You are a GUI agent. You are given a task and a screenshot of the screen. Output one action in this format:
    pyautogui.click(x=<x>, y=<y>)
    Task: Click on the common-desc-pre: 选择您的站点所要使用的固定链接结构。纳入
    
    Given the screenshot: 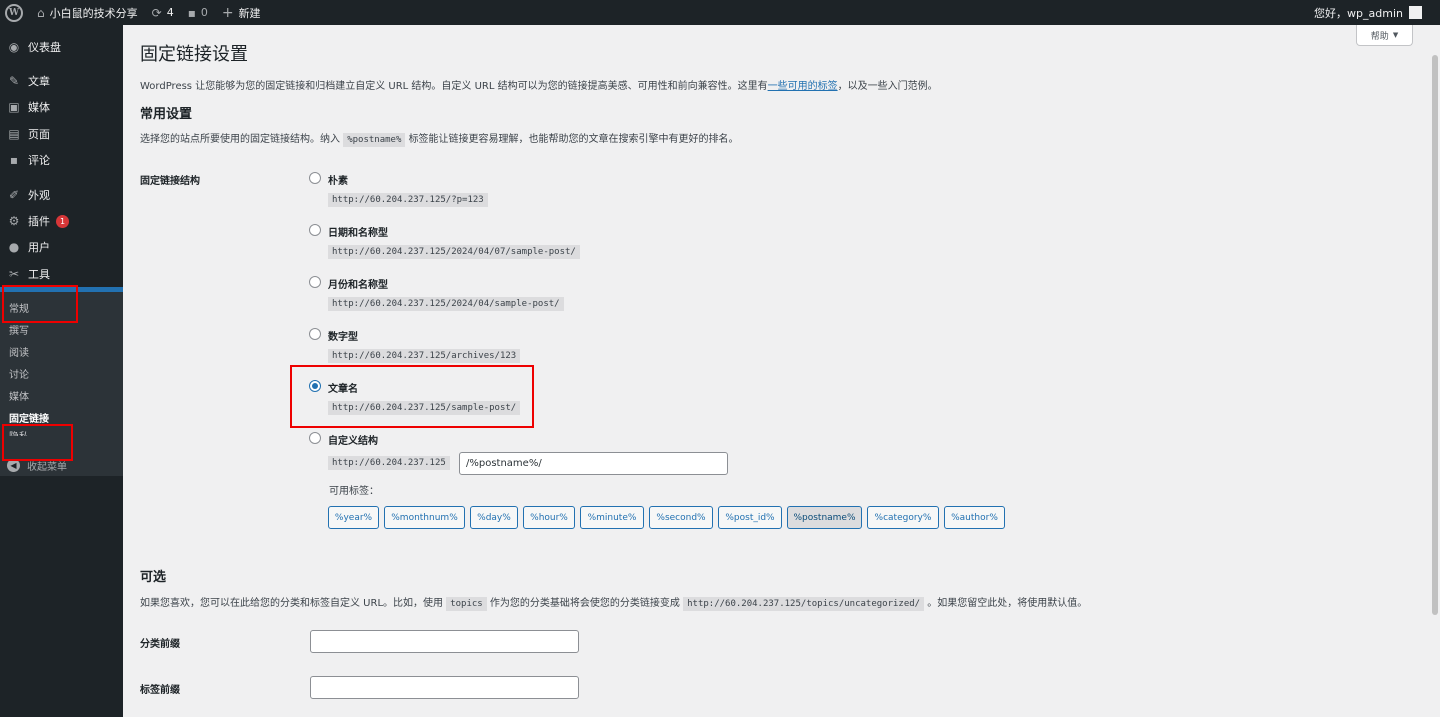 What is the action you would take?
    pyautogui.click(x=240, y=139)
    